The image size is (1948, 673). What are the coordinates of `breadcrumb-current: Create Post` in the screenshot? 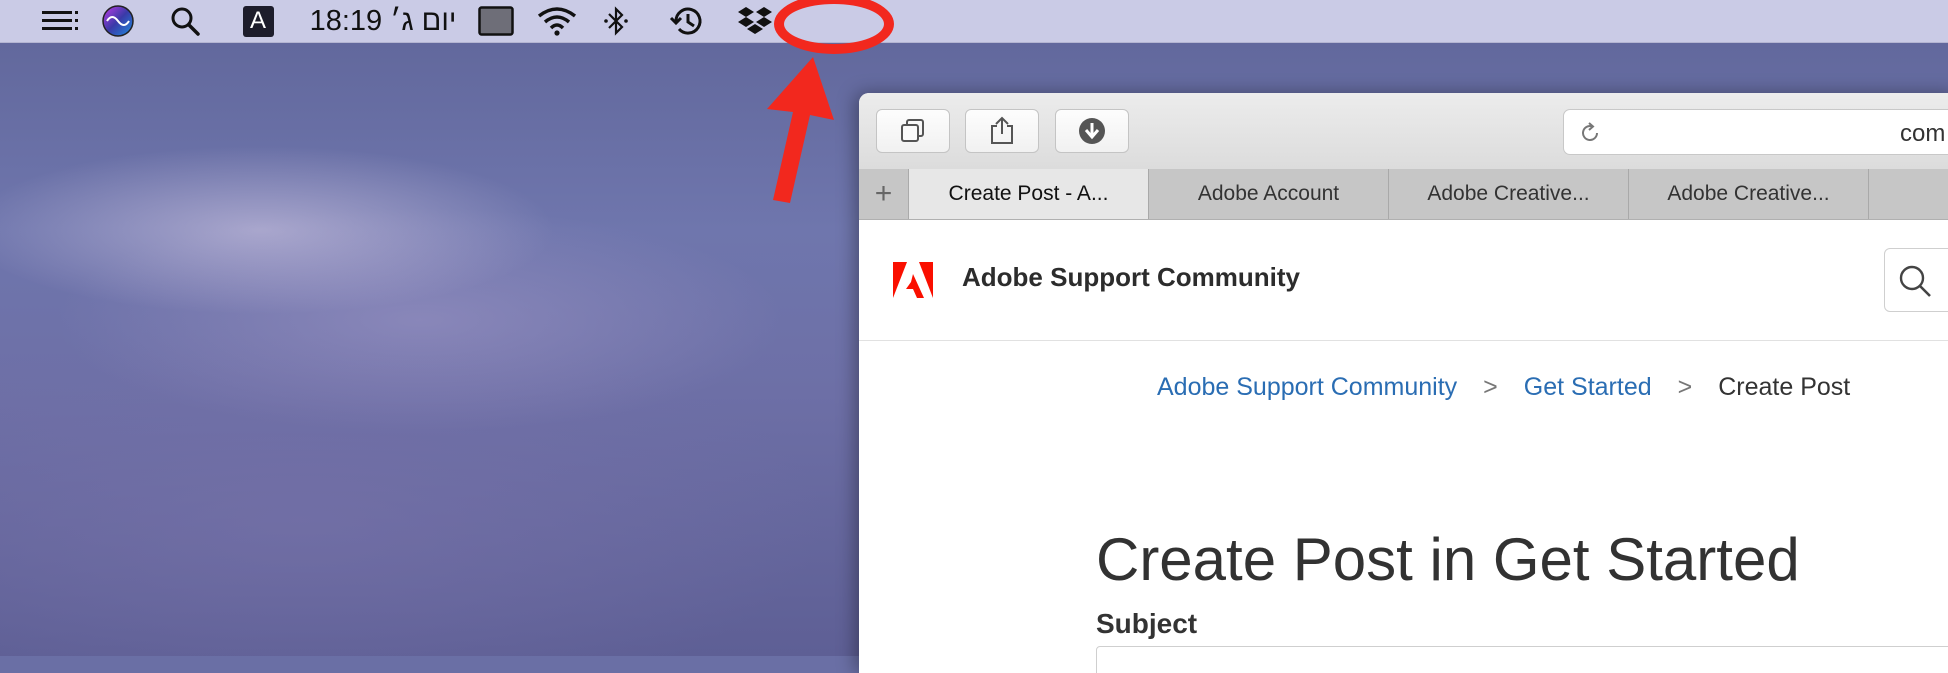 It's located at (1784, 387).